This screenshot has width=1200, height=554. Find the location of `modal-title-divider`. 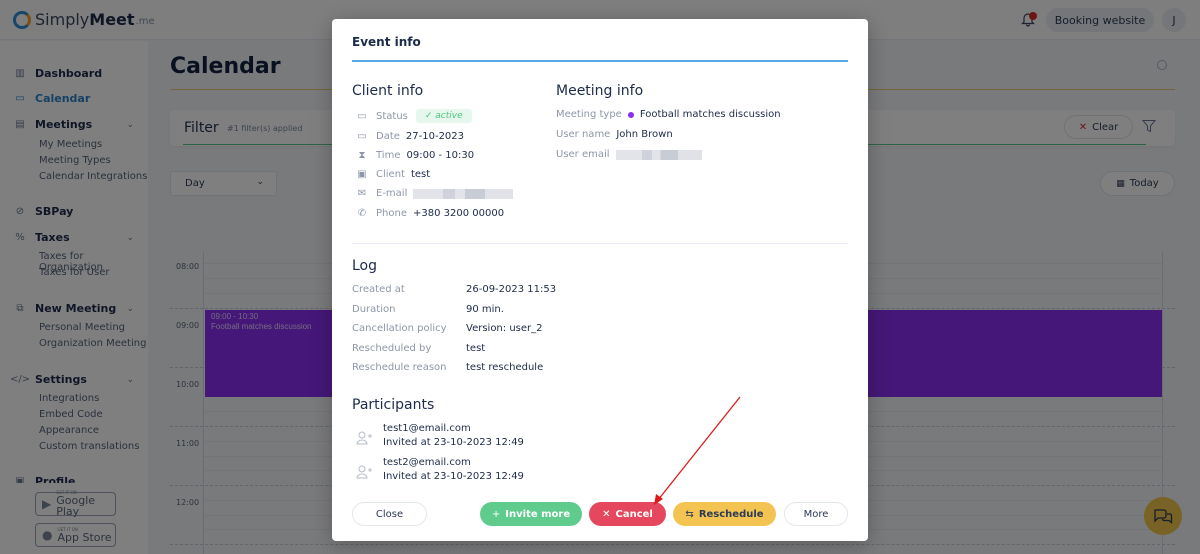

modal-title-divider is located at coordinates (600, 61).